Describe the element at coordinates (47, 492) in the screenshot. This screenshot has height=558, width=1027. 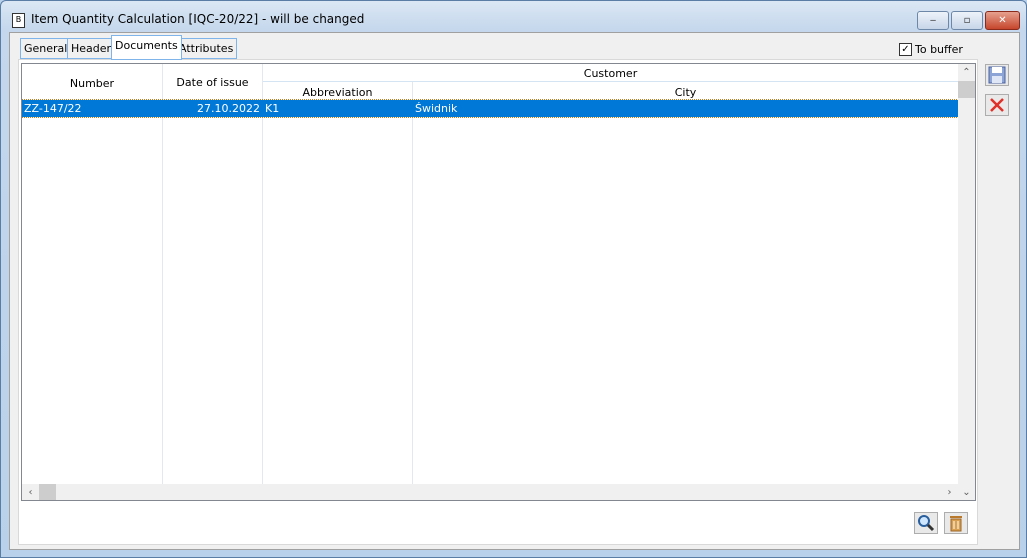
I see `horizontal-scroll-thumb` at that location.